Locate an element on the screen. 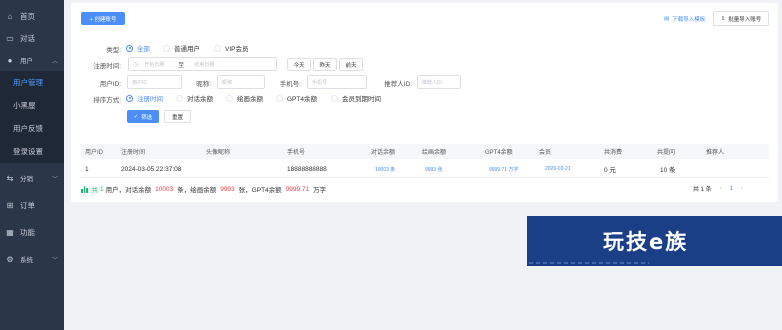 The height and width of the screenshot is (330, 782). col-draw-balance: 绘画余额 is located at coordinates (434, 153).